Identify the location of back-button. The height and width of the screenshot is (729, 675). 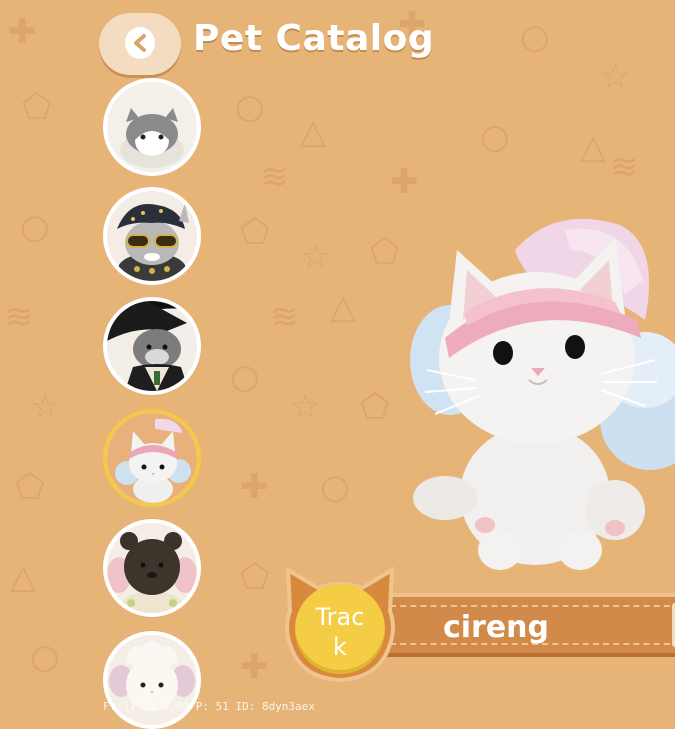
(140, 44).